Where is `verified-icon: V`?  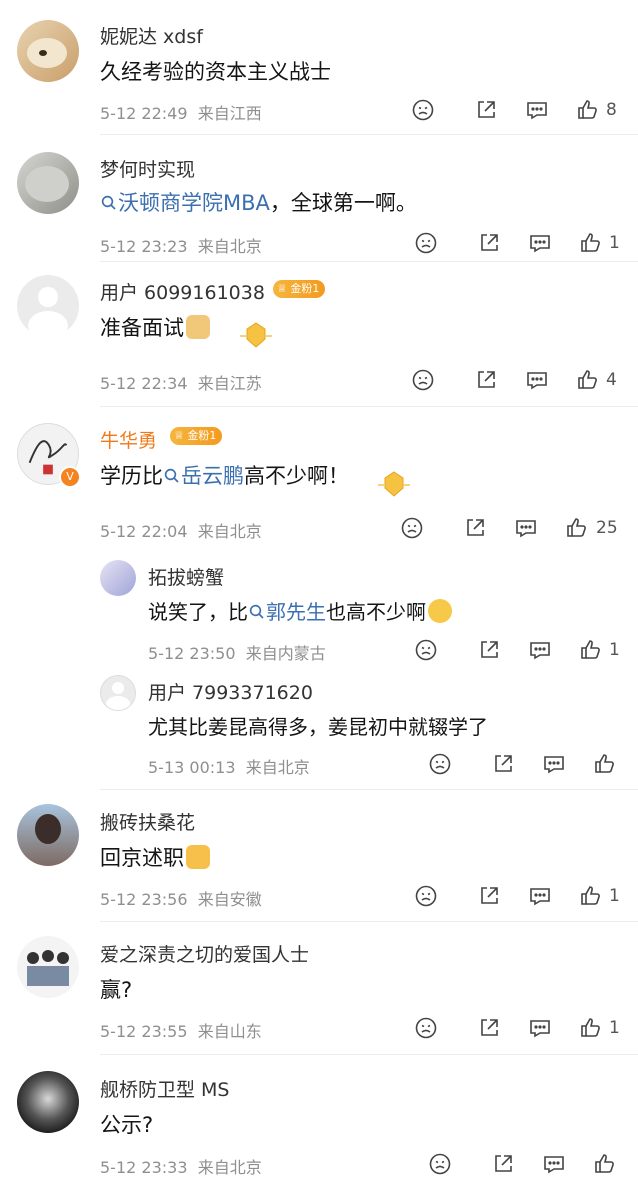
verified-icon: V is located at coordinates (70, 477).